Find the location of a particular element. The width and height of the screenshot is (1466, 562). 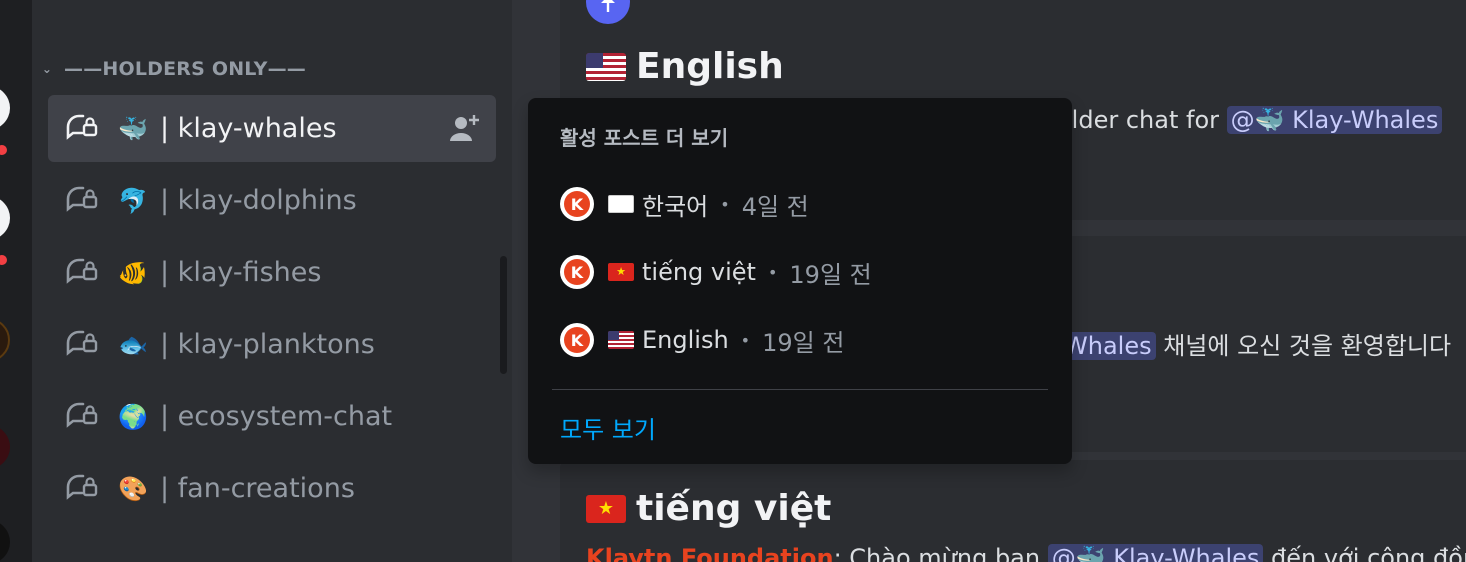

post-title-text: English is located at coordinates (710, 66).